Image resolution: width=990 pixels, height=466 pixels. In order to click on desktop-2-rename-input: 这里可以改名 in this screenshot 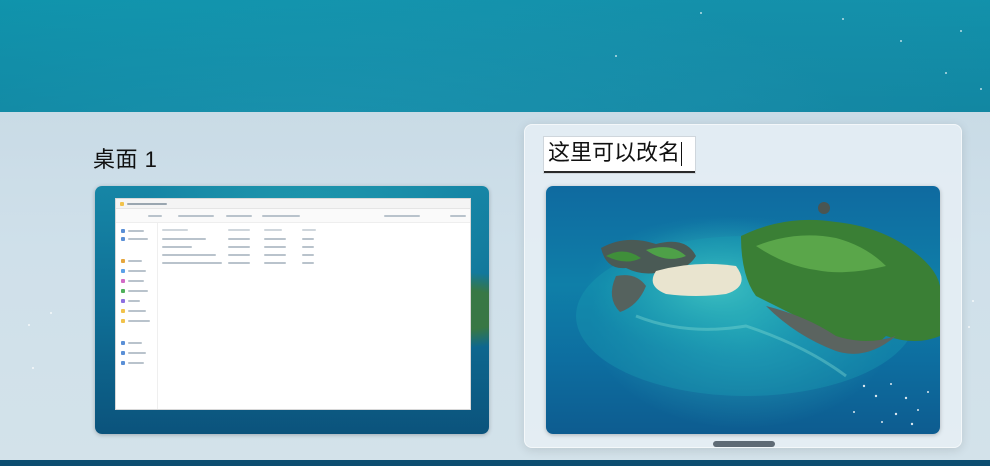, I will do `click(619, 155)`.